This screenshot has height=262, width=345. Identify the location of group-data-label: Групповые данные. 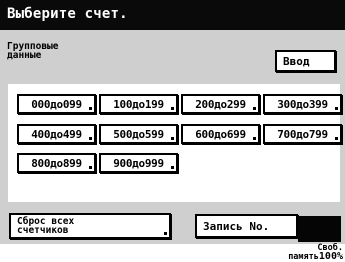
(33, 51).